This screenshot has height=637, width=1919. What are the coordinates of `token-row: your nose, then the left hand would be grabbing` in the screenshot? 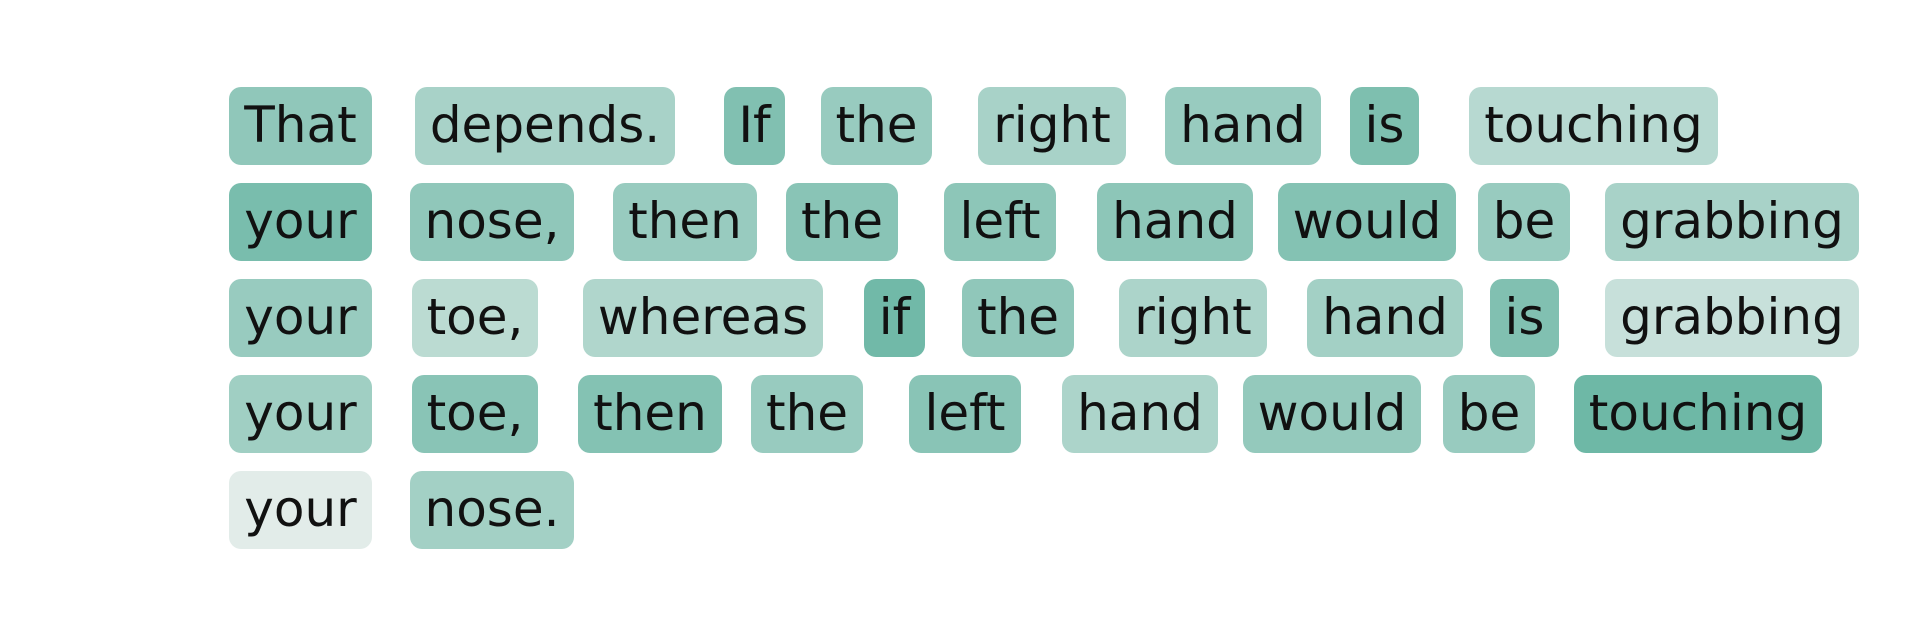 It's located at (1049, 231).